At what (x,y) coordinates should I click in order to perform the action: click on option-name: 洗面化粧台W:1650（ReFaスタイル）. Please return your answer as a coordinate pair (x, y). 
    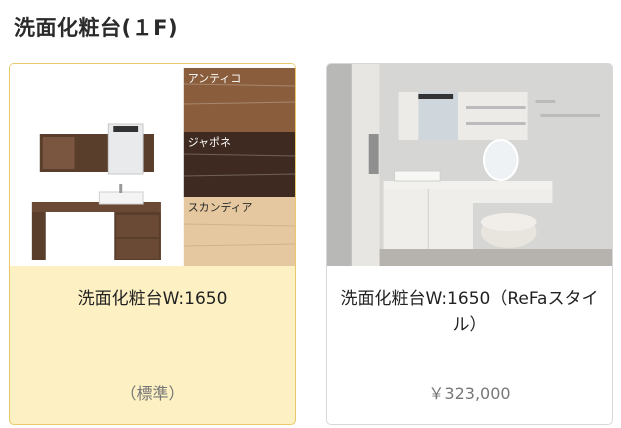
    Looking at the image, I should click on (469, 312).